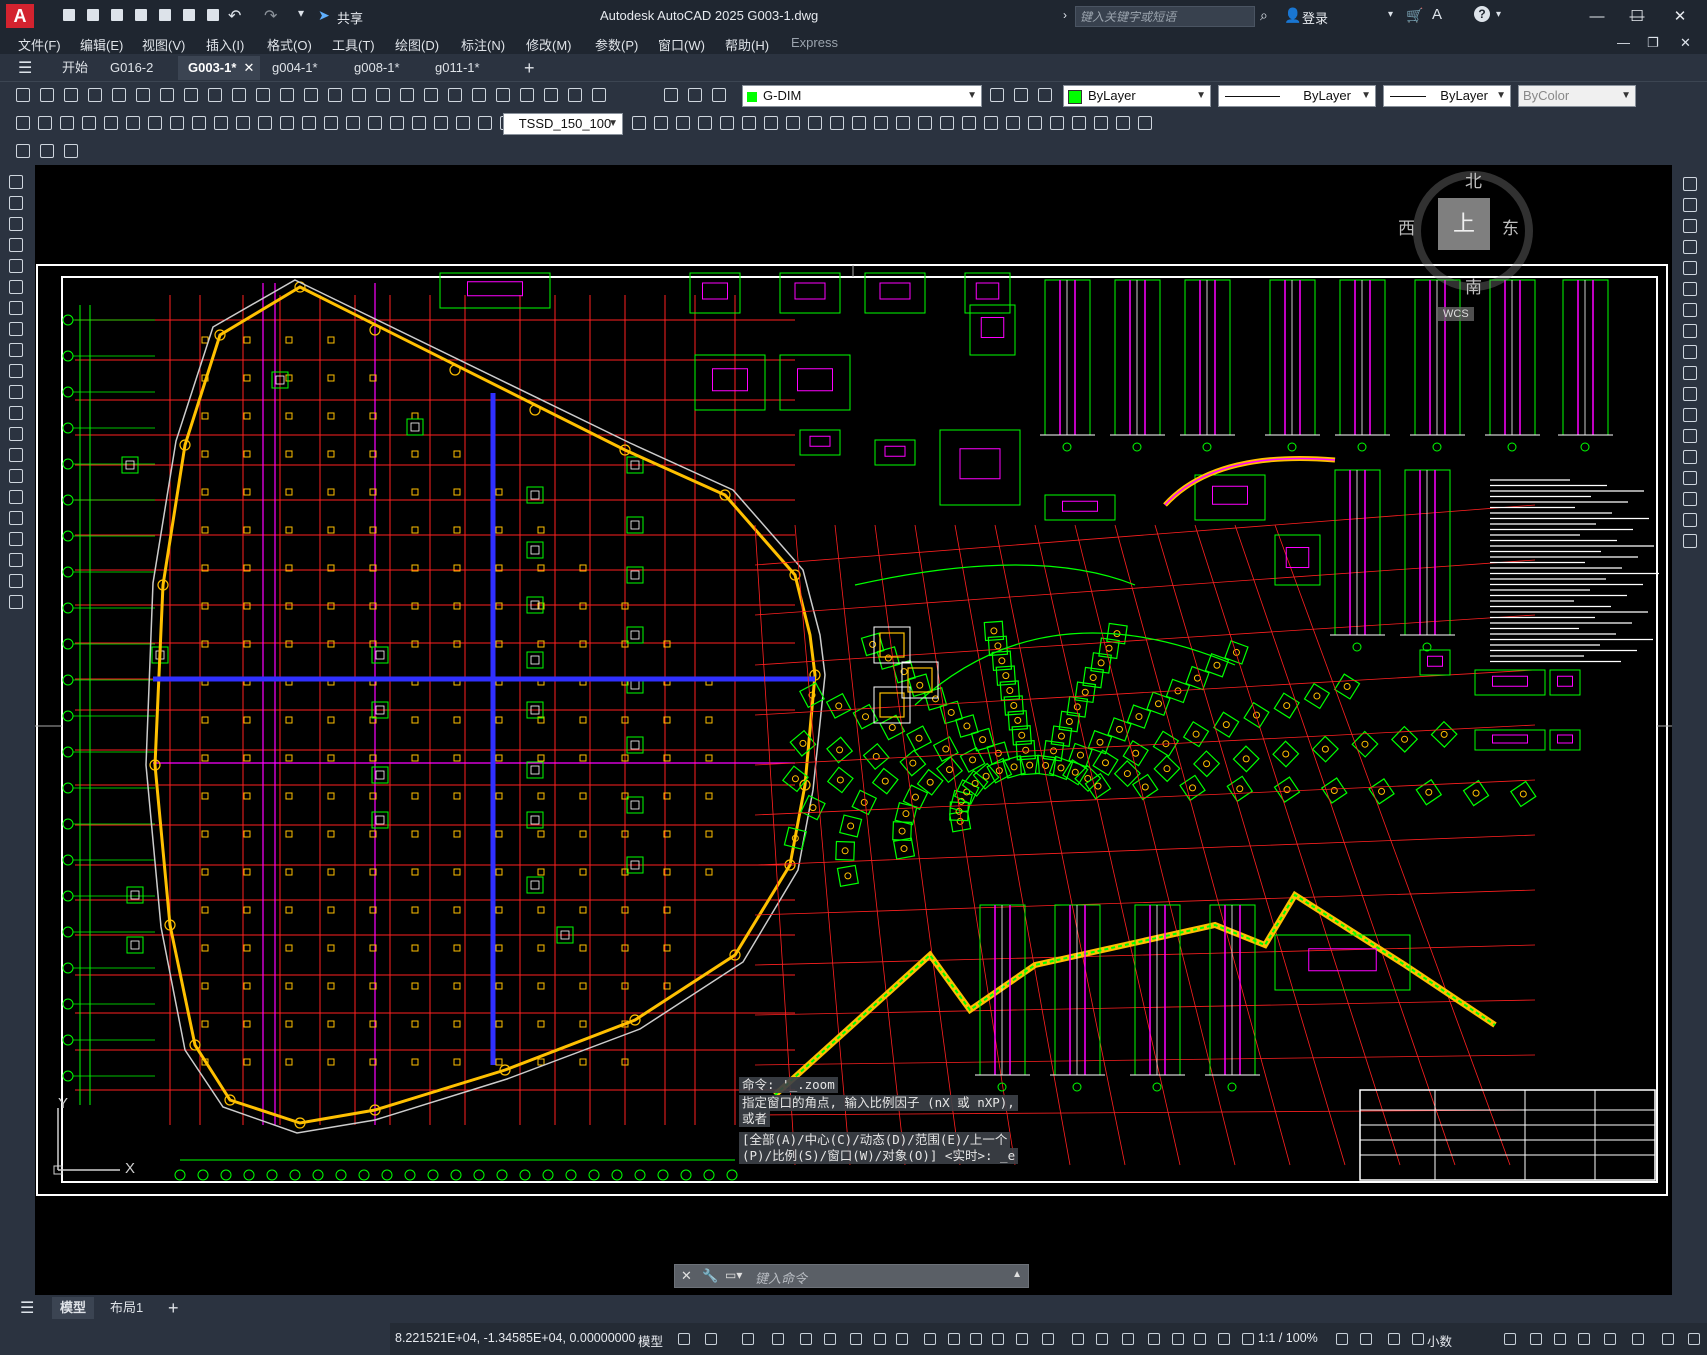 The height and width of the screenshot is (1355, 1707). What do you see at coordinates (483, 44) in the screenshot?
I see `menu-dimension: 标注(N)` at bounding box center [483, 44].